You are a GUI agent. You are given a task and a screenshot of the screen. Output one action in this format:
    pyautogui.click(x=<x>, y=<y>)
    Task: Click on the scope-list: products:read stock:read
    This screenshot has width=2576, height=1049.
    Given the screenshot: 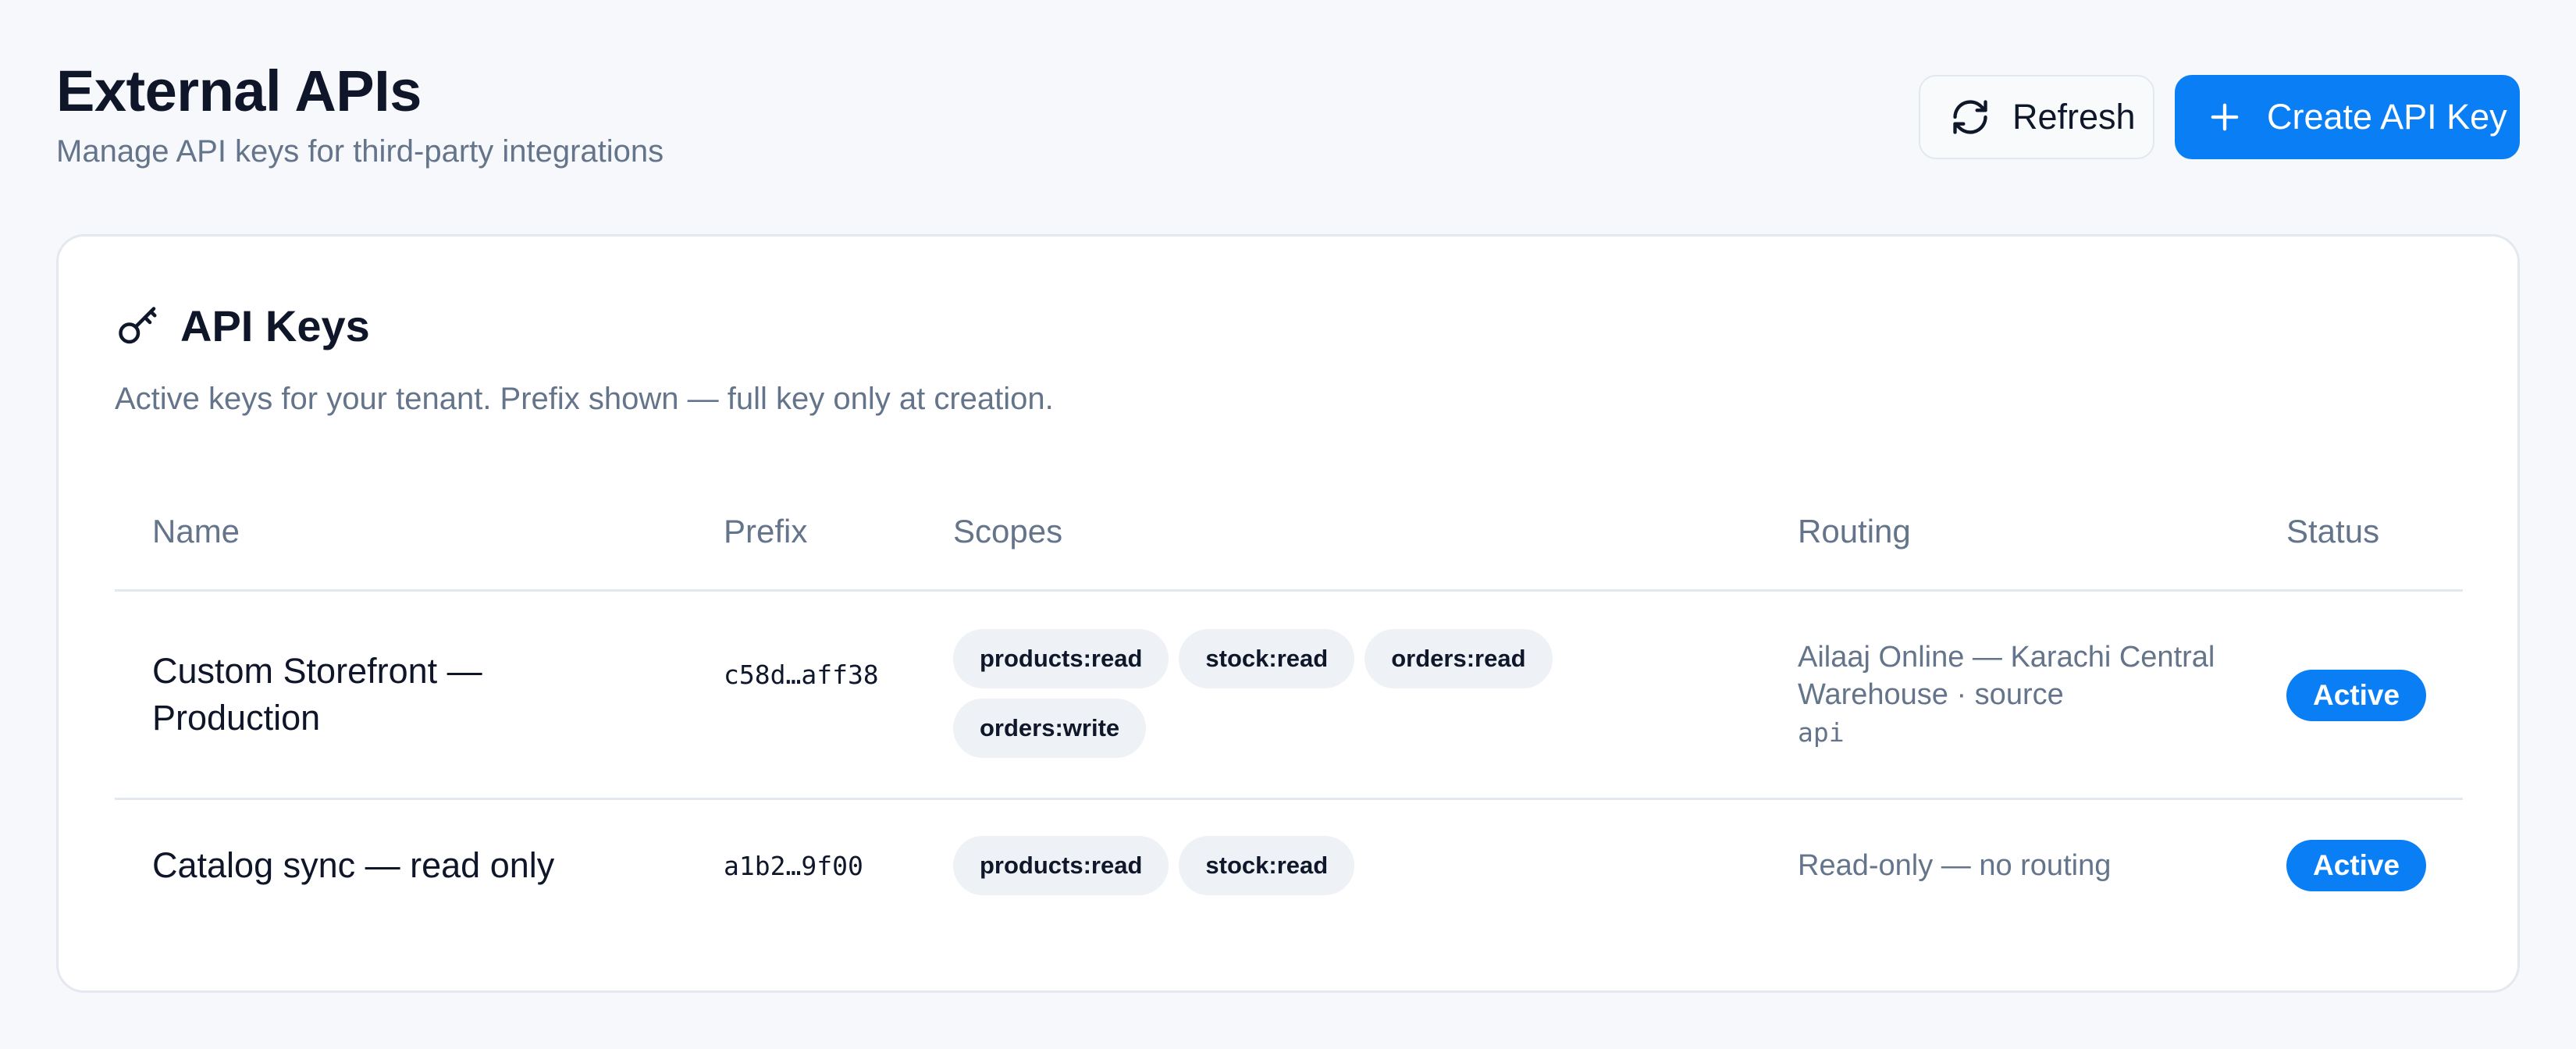 What is the action you would take?
    pyautogui.click(x=1343, y=865)
    